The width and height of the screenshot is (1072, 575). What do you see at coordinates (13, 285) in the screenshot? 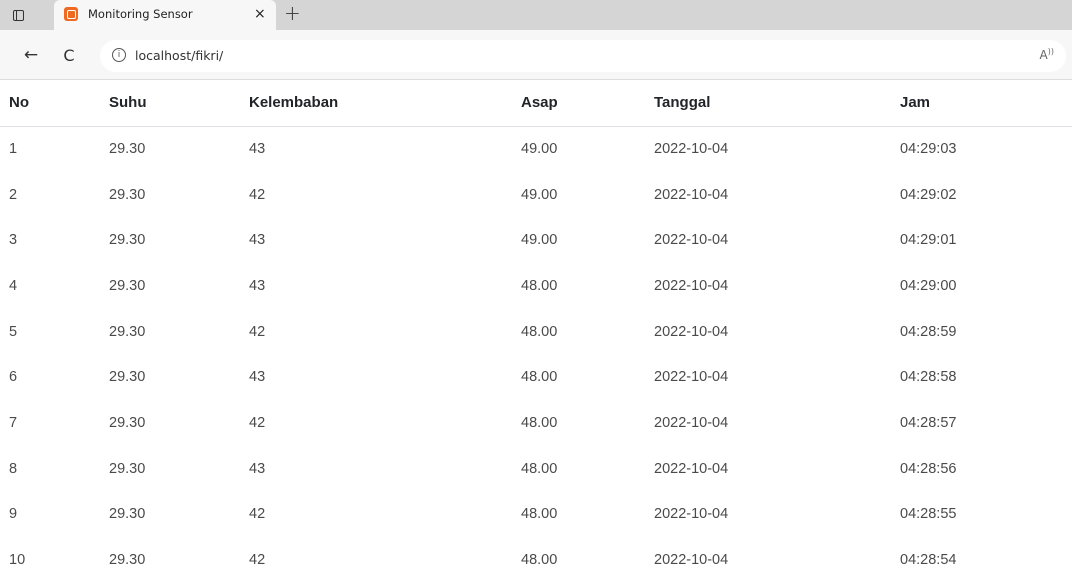
I see `cell-no: 4` at bounding box center [13, 285].